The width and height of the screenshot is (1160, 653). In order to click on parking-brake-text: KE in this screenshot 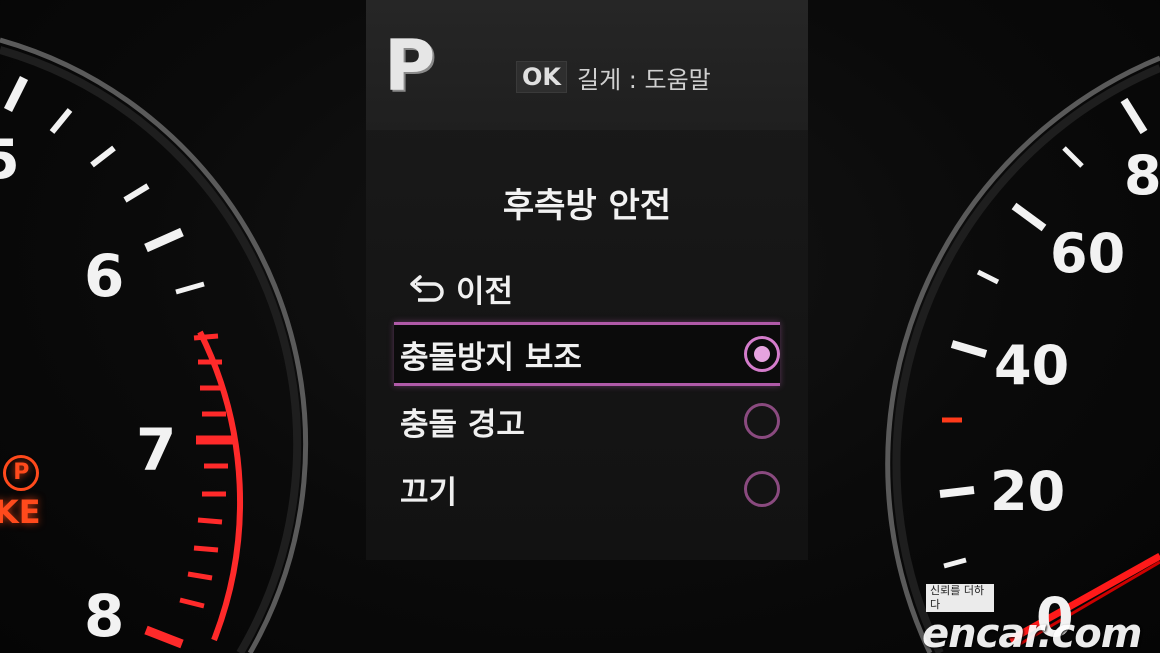, I will do `click(20, 512)`.